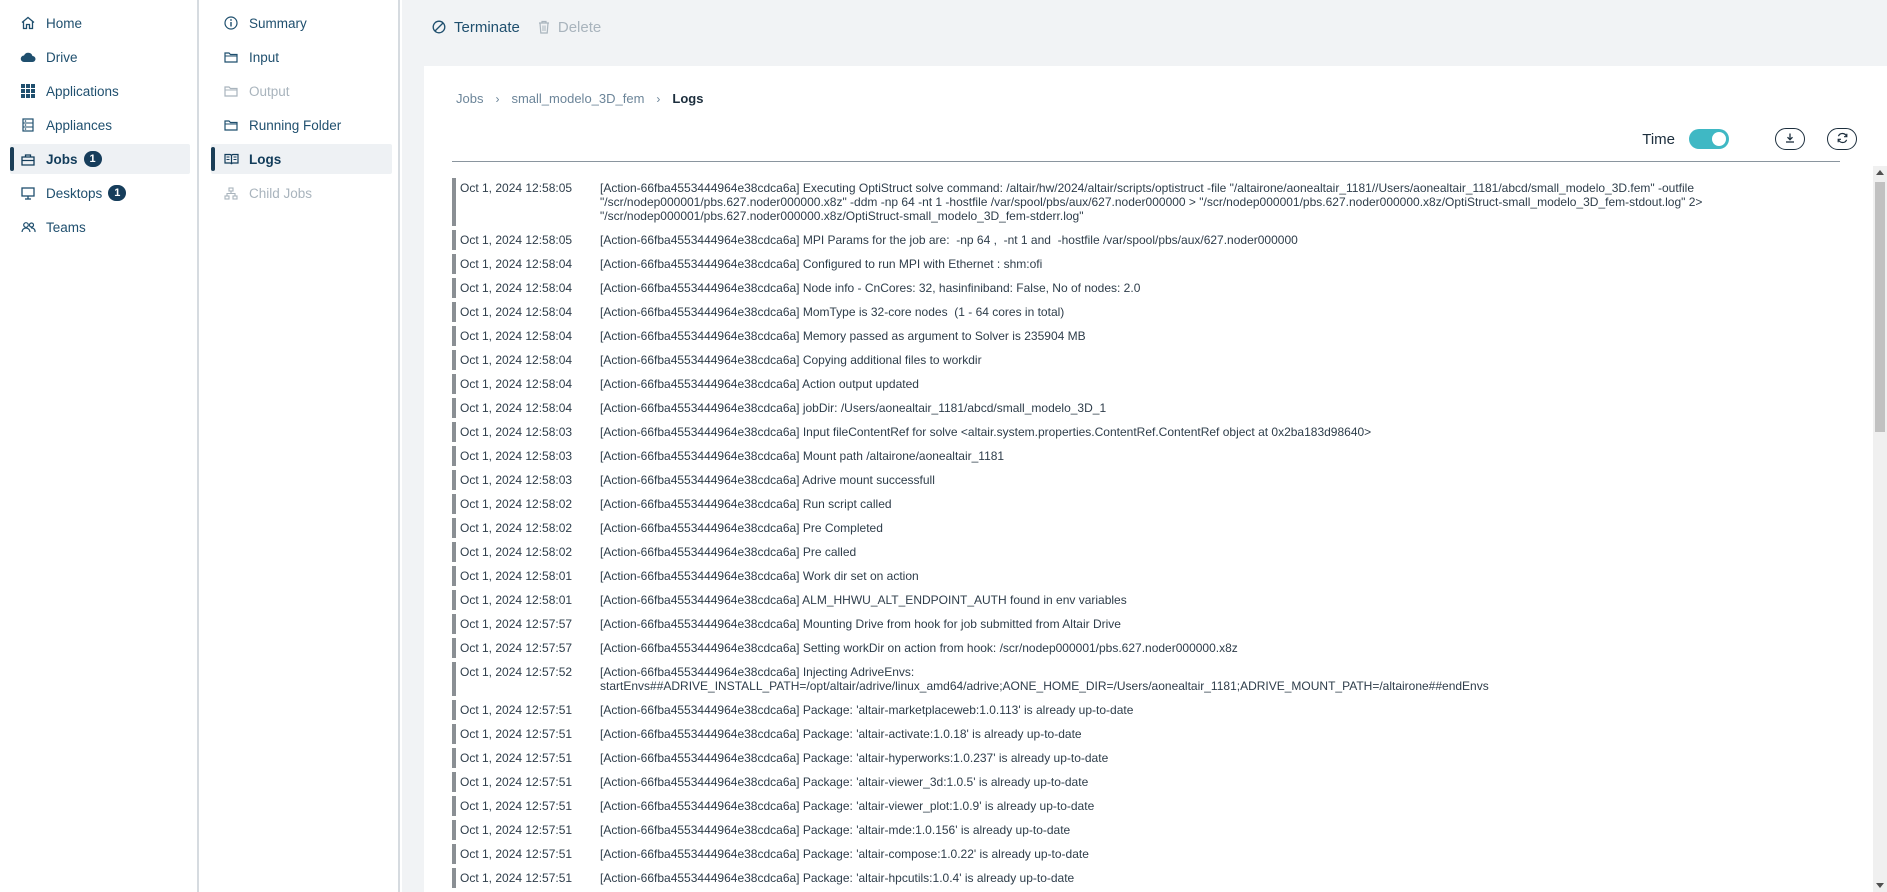 Image resolution: width=1887 pixels, height=892 pixels. What do you see at coordinates (1880, 529) in the screenshot?
I see `log-scrollbar` at bounding box center [1880, 529].